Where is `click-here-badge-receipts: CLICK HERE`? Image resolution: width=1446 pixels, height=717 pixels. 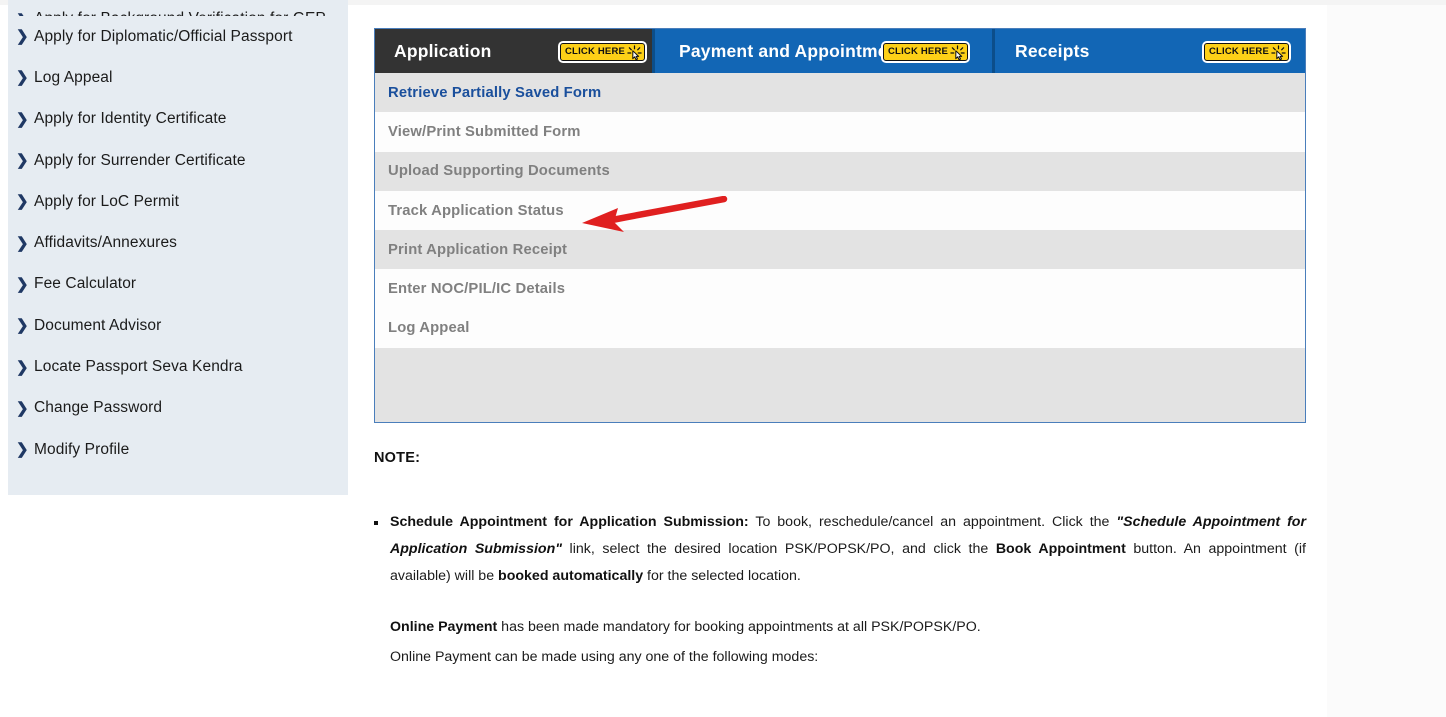
click-here-badge-receipts: CLICK HERE is located at coordinates (1246, 52).